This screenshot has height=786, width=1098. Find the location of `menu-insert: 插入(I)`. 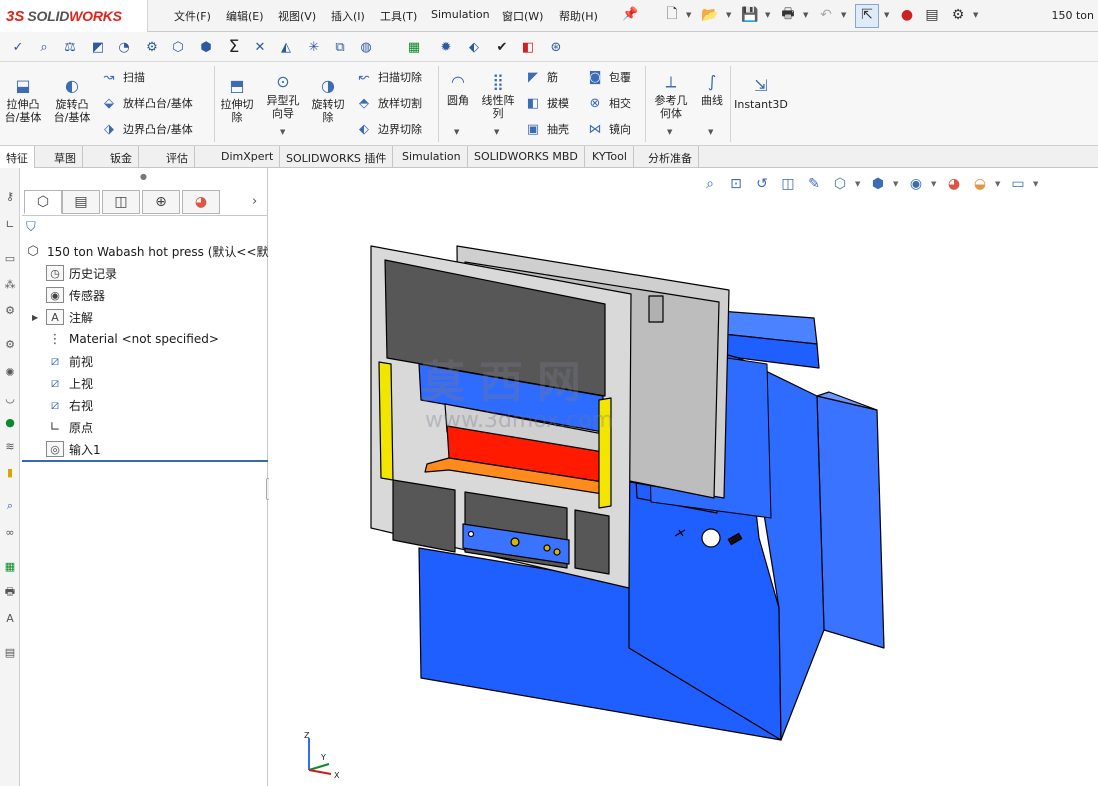

menu-insert: 插入(I) is located at coordinates (348, 16).